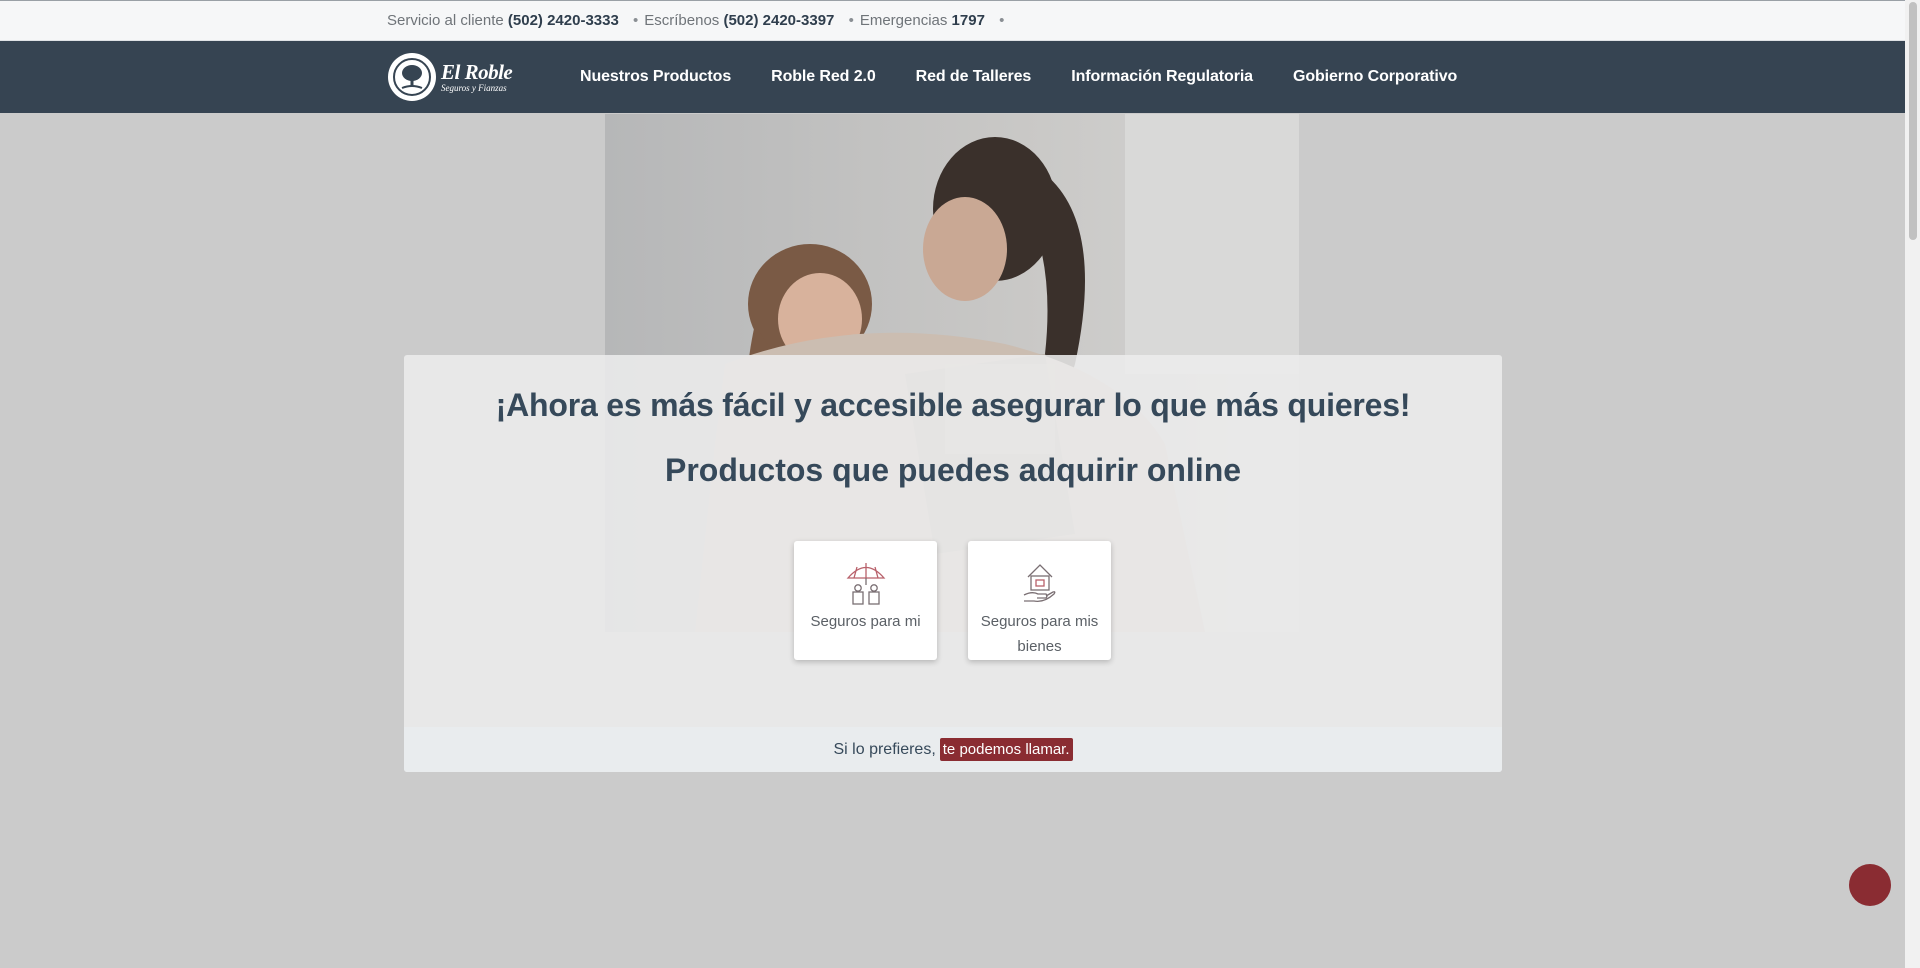 The image size is (1920, 968). I want to click on family-umbrella-icon, so click(866, 585).